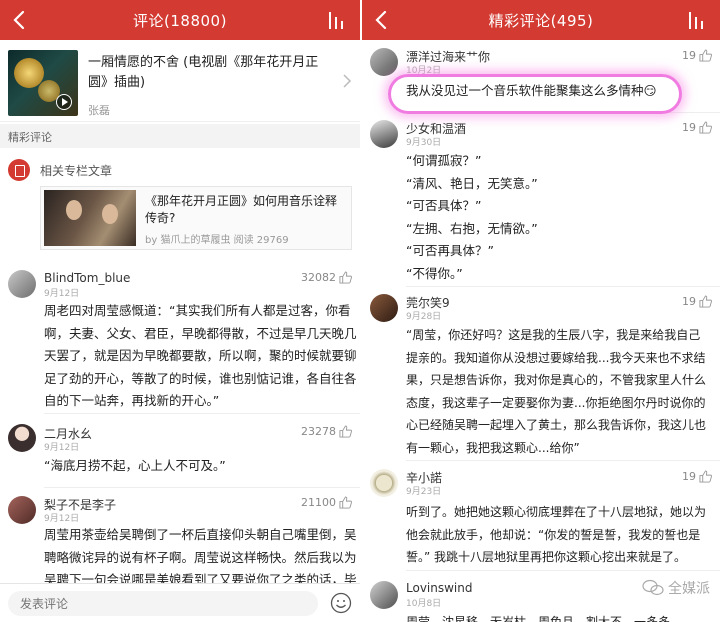 This screenshot has width=720, height=622. Describe the element at coordinates (90, 218) in the screenshot. I see `article-thumbnail` at that location.